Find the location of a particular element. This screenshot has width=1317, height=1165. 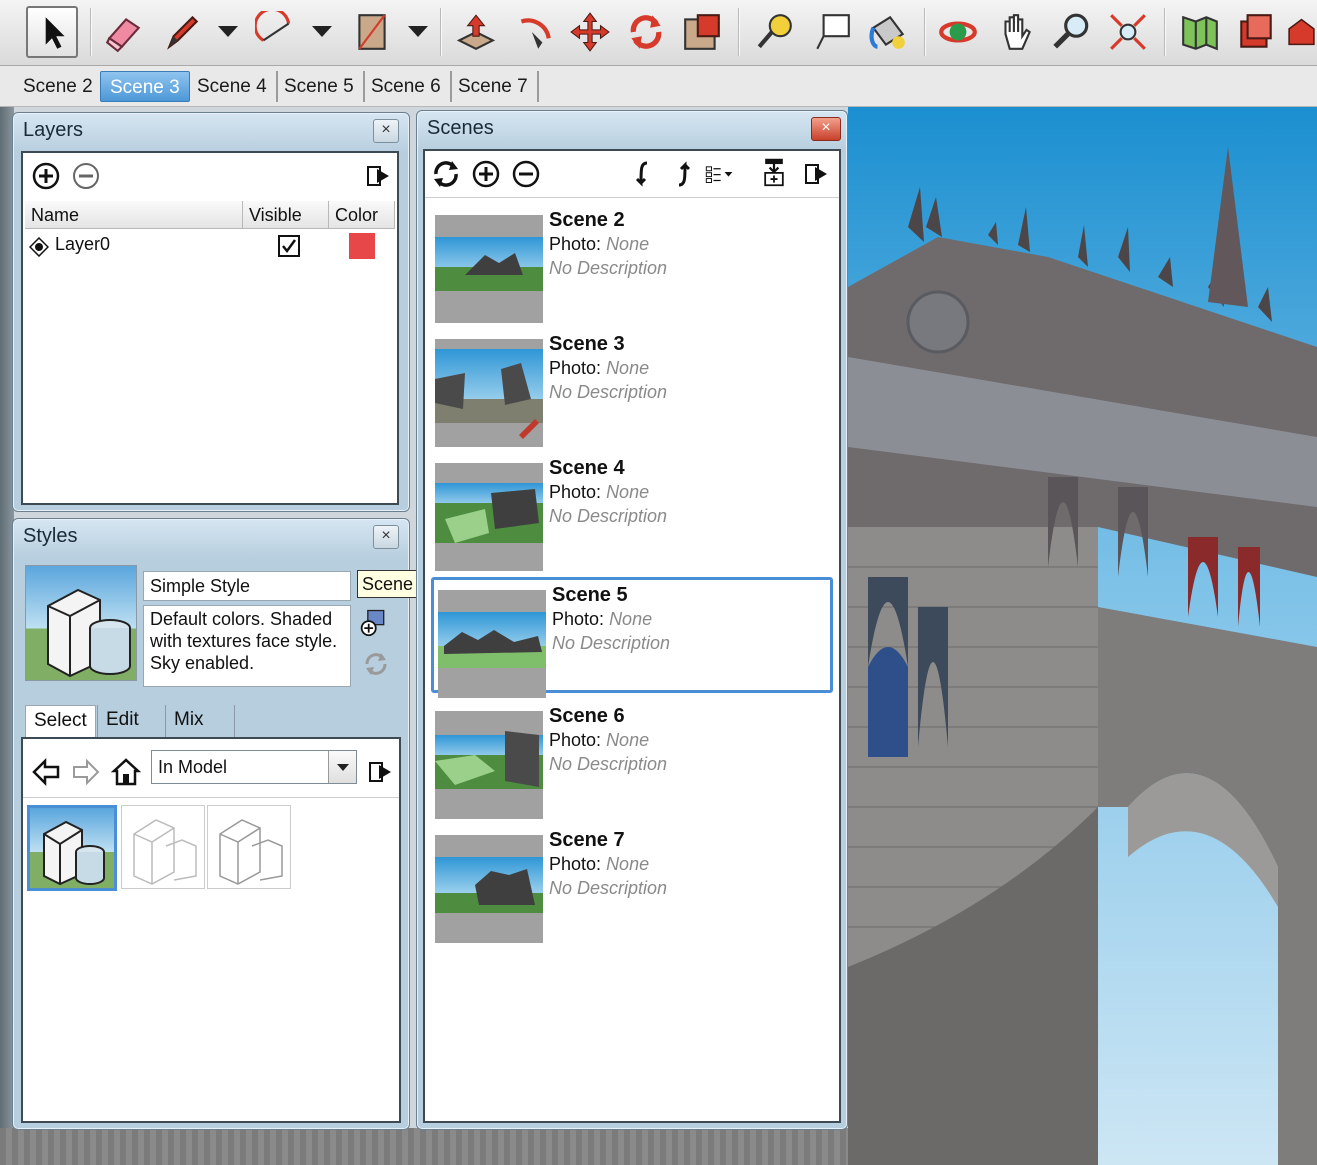

scale-icon is located at coordinates (702, 32).